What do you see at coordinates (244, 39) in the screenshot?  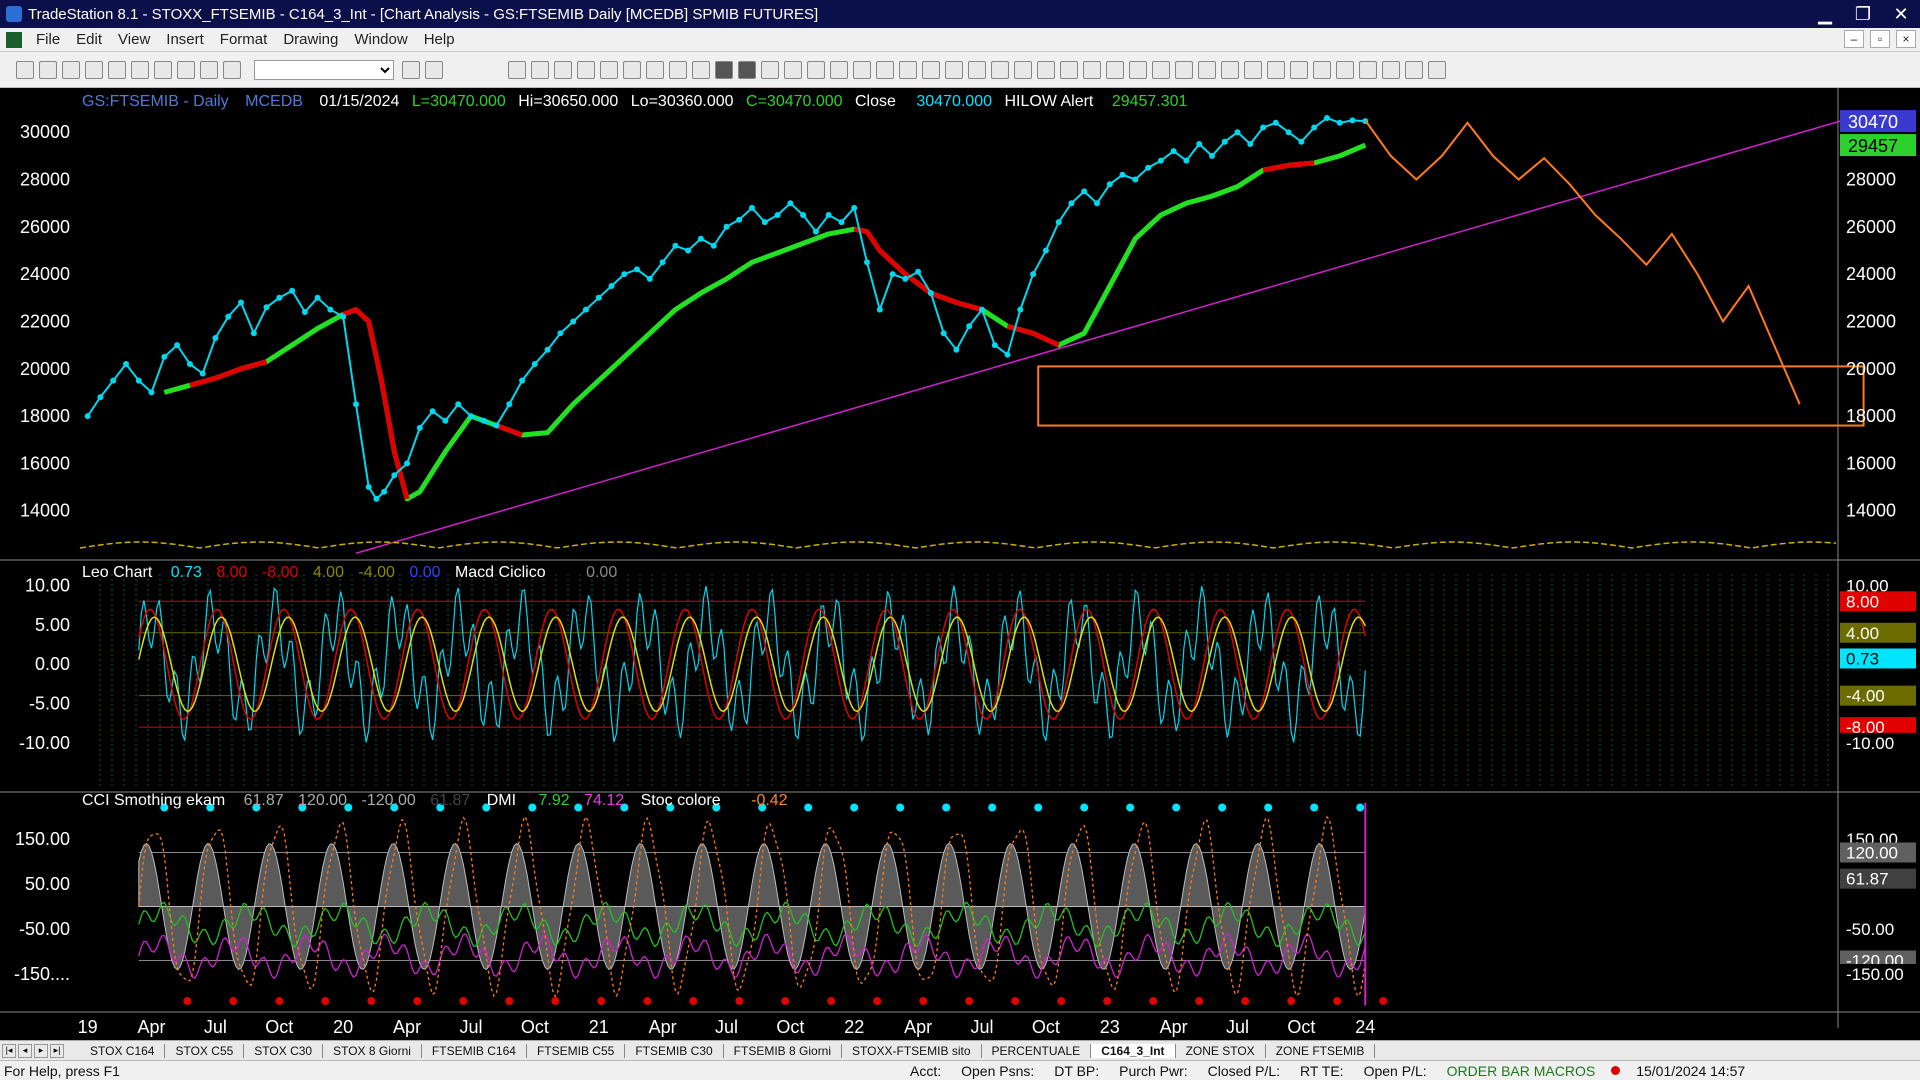 I see `menu-format: Format` at bounding box center [244, 39].